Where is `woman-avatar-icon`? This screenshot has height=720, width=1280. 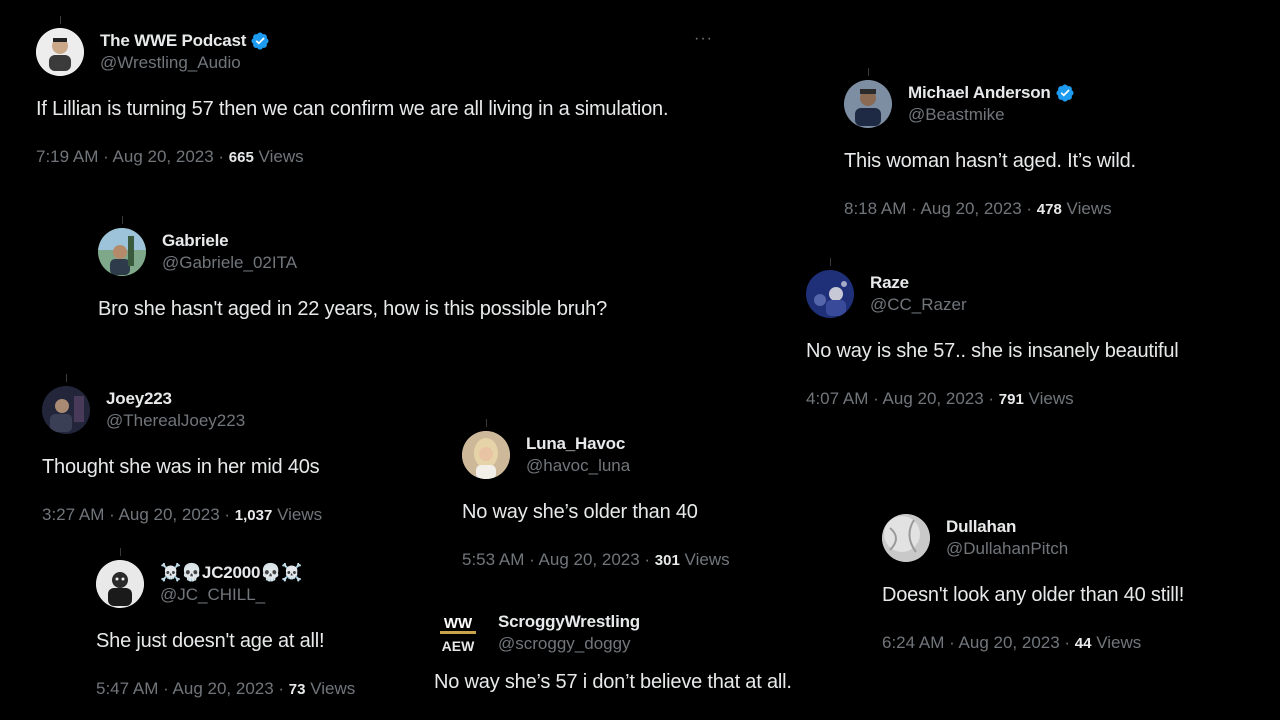
woman-avatar-icon is located at coordinates (486, 455).